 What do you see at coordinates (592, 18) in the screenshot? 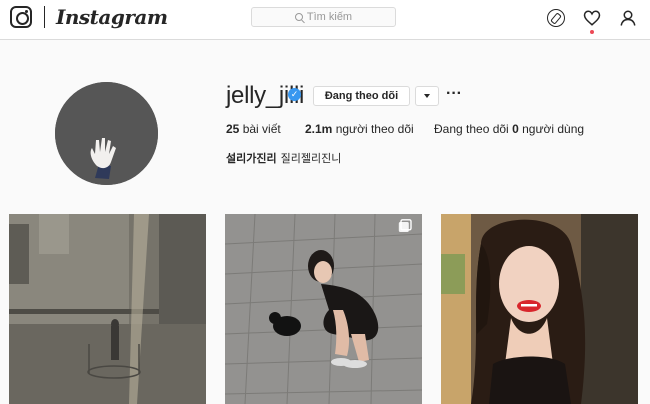
I see `activity-heart-icon` at bounding box center [592, 18].